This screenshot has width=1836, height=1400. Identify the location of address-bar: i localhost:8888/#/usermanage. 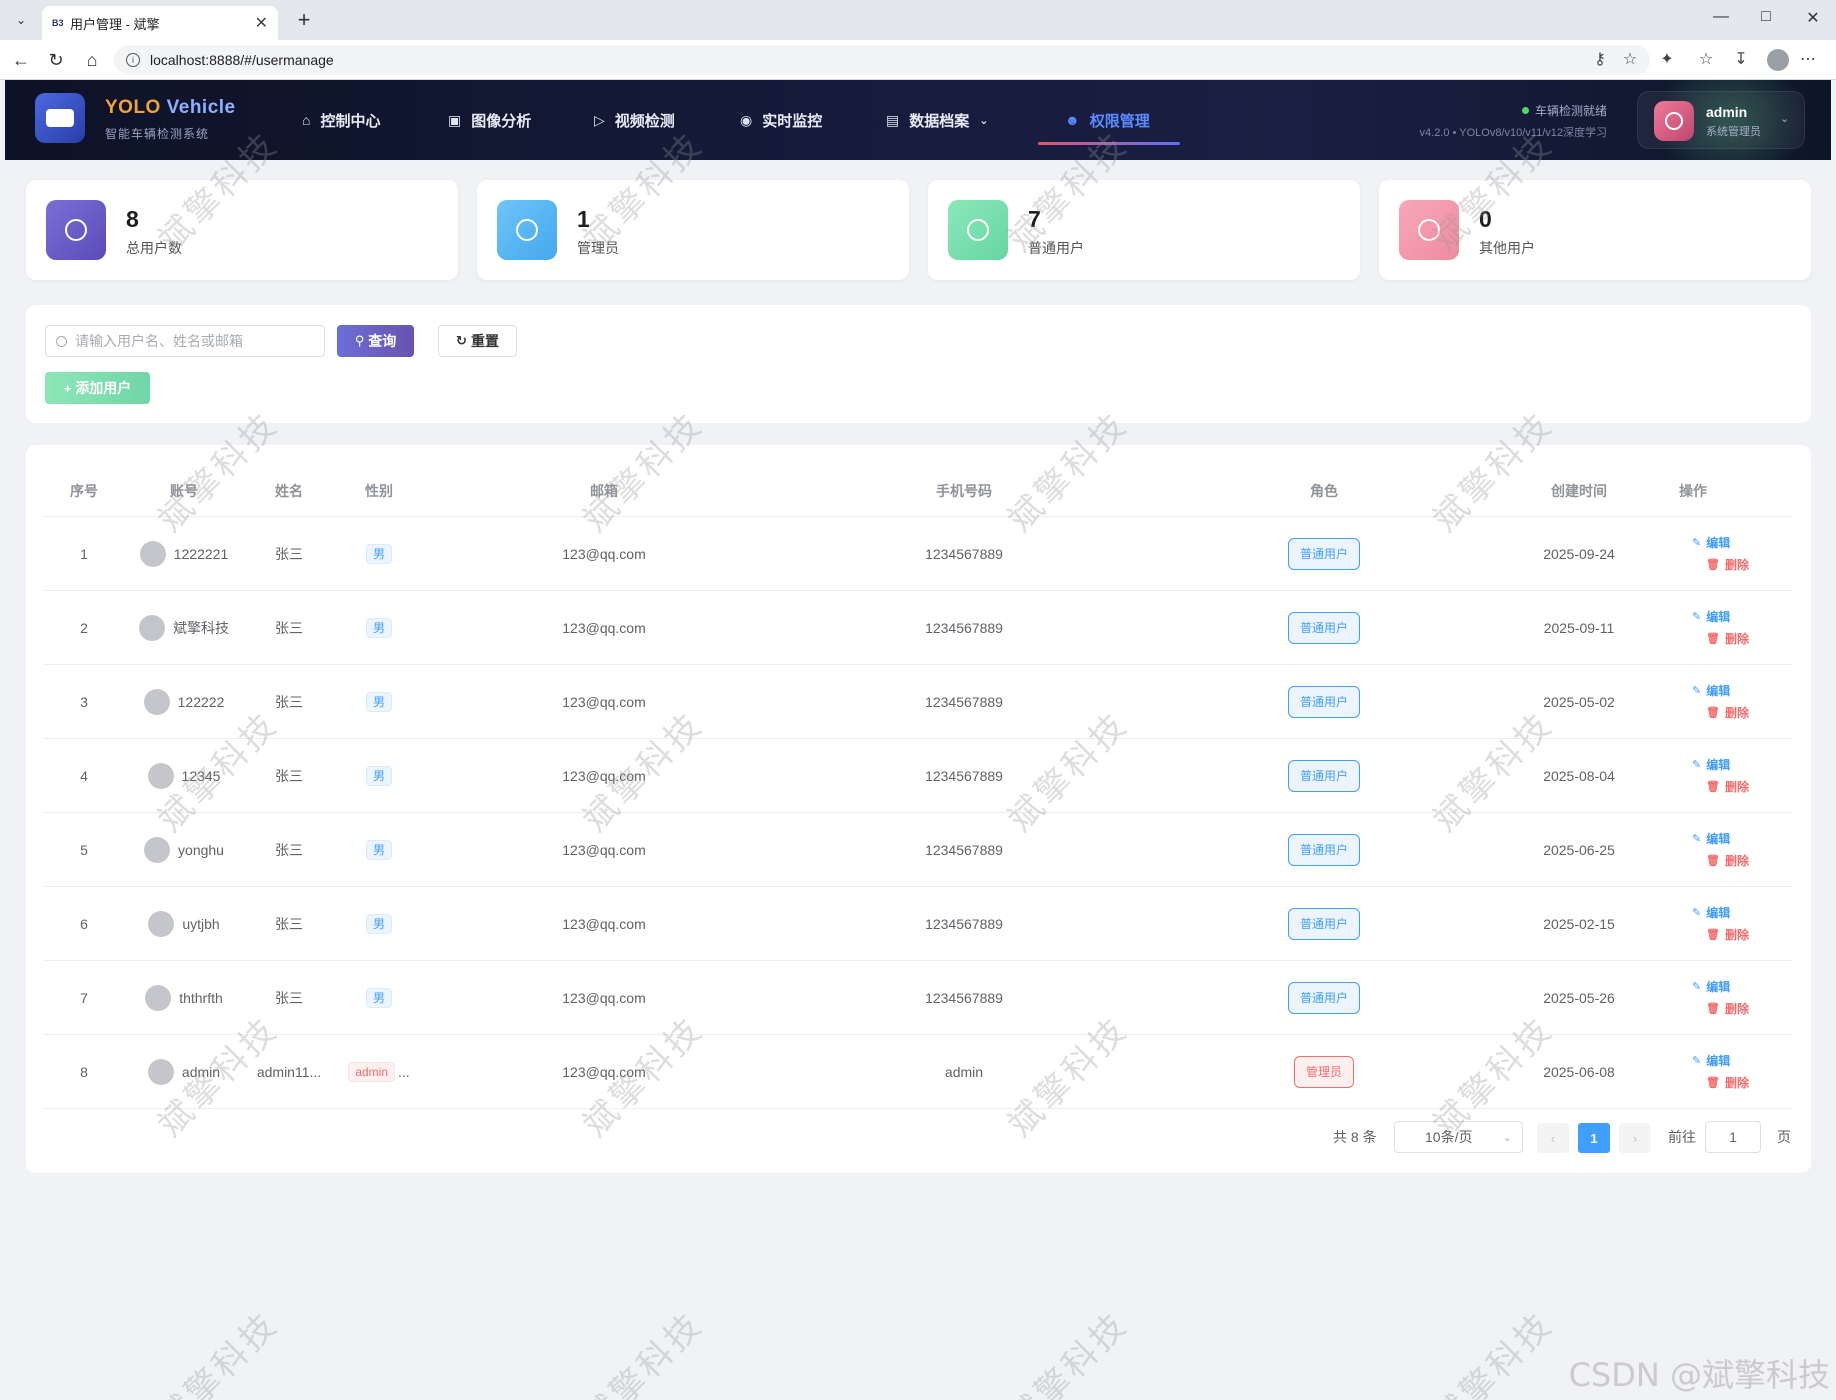
(882, 60).